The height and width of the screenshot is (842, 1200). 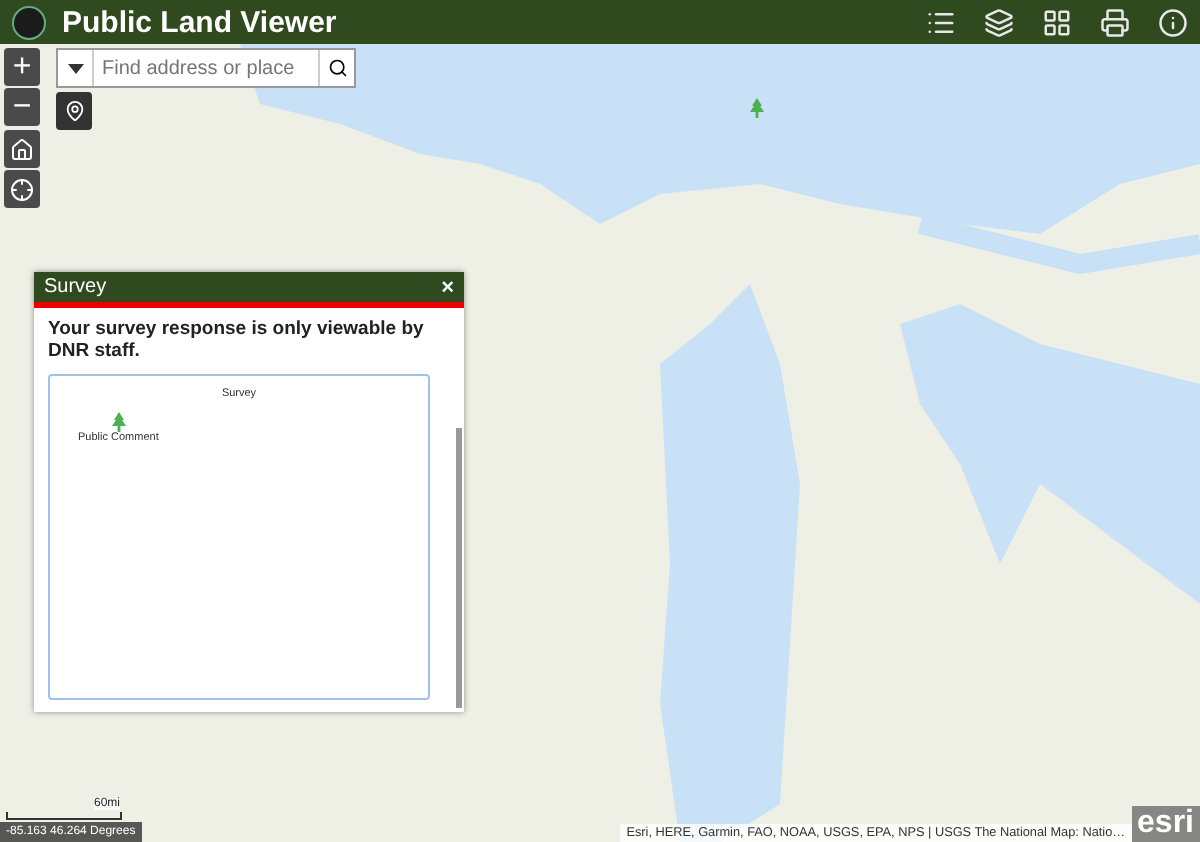 What do you see at coordinates (1115, 22) in the screenshot?
I see `print-icon` at bounding box center [1115, 22].